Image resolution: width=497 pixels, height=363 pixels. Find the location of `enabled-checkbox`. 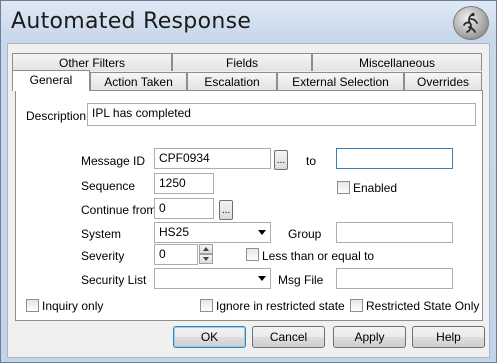

enabled-checkbox is located at coordinates (343, 187).